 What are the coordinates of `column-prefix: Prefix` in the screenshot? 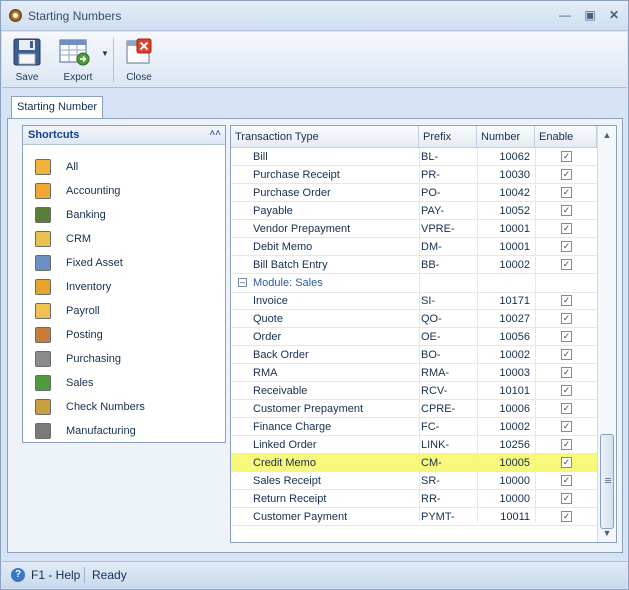 It's located at (448, 137).